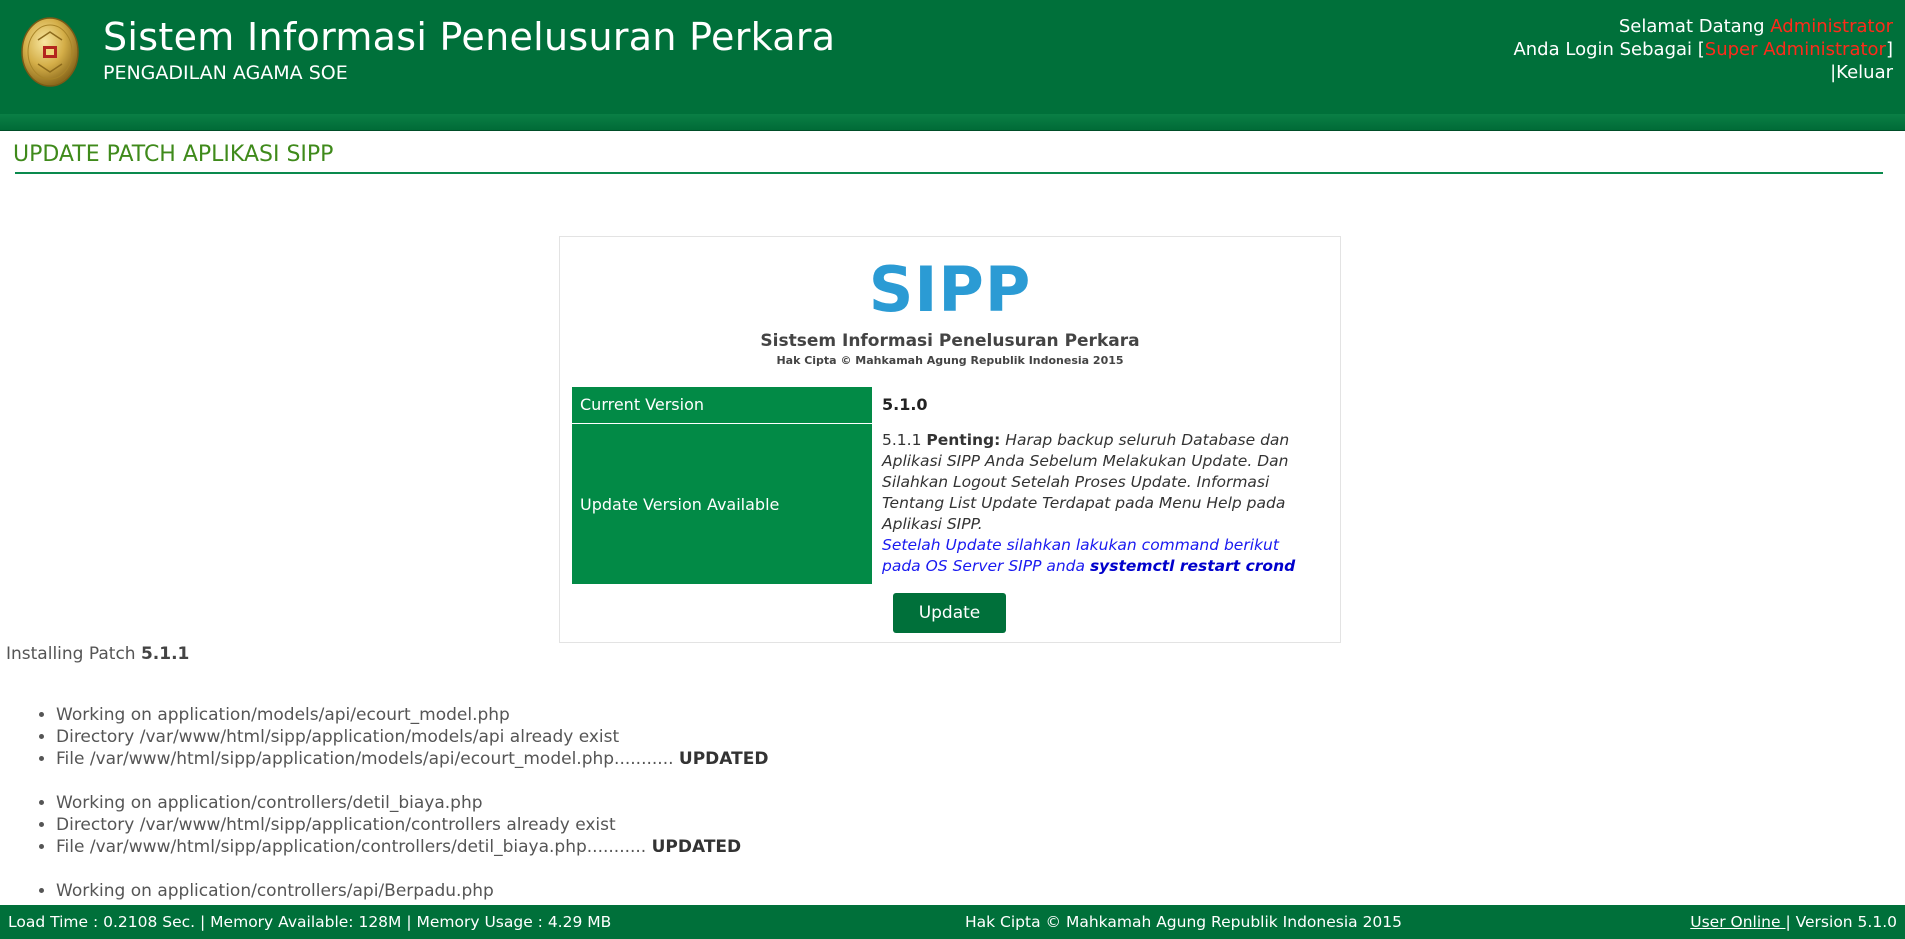  Describe the element at coordinates (722, 405) in the screenshot. I see `current-version-label: Current Version` at that location.